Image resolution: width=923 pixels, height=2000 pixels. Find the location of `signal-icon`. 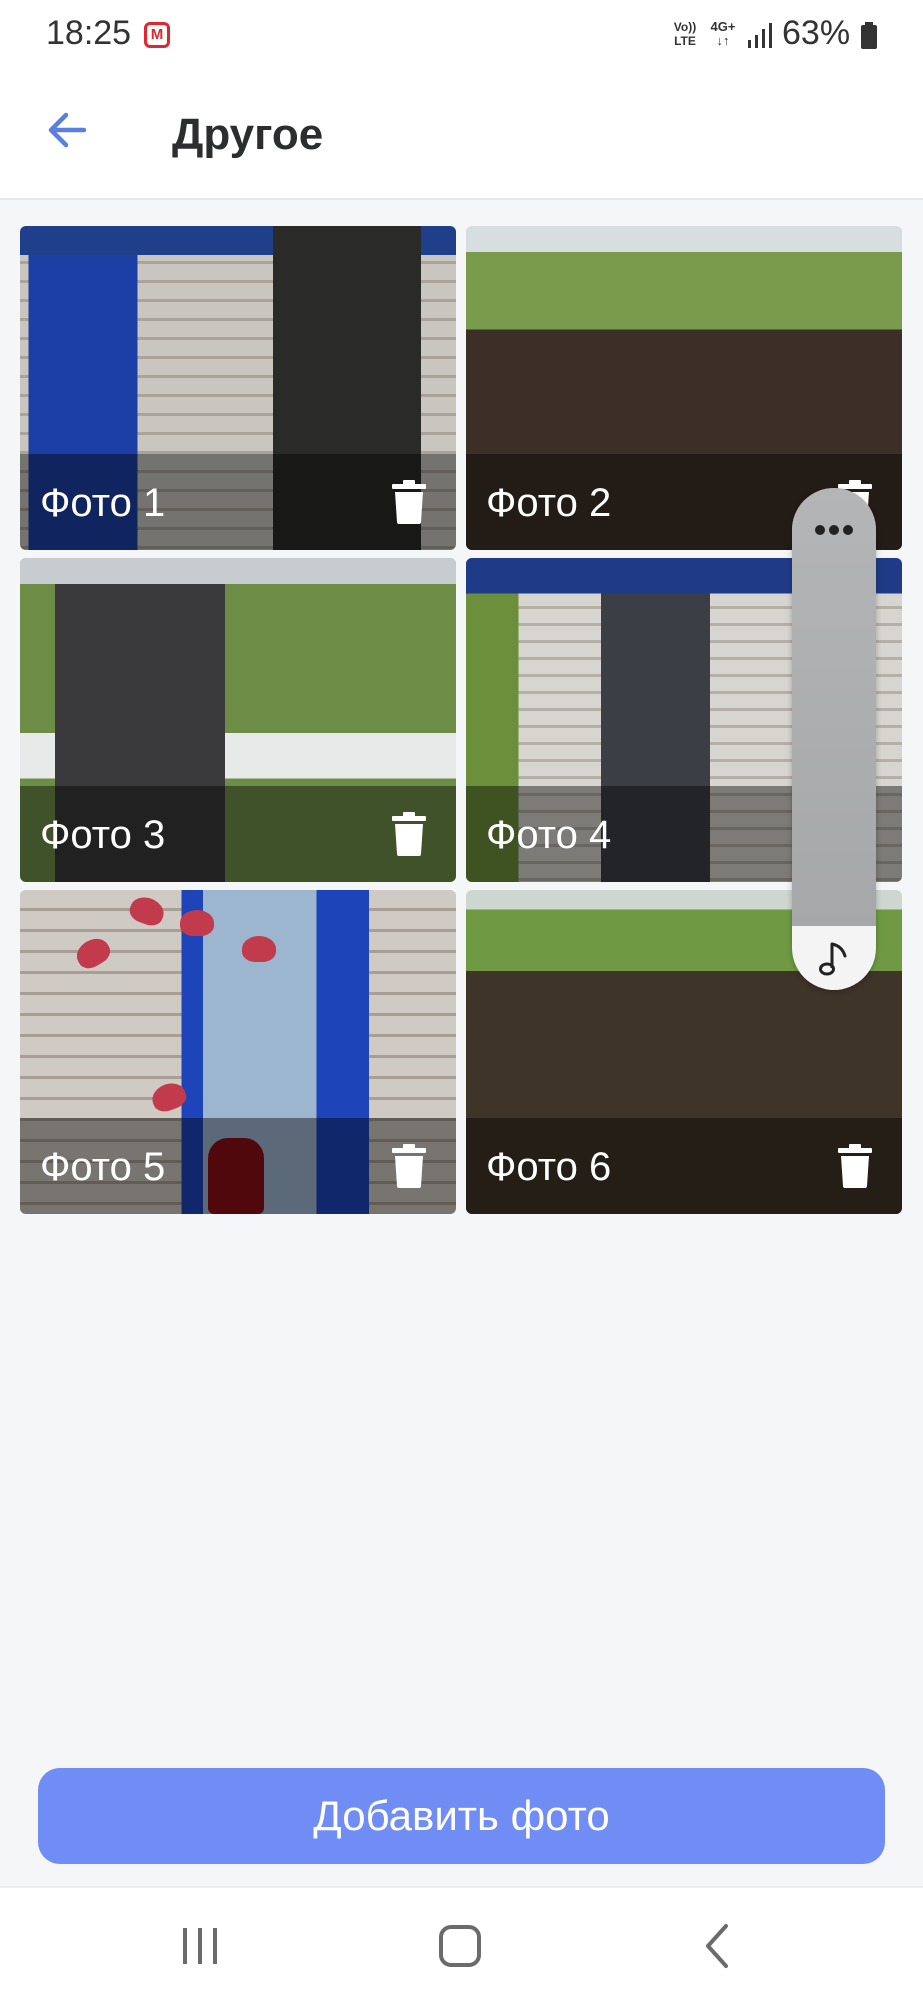

signal-icon is located at coordinates (760, 35).